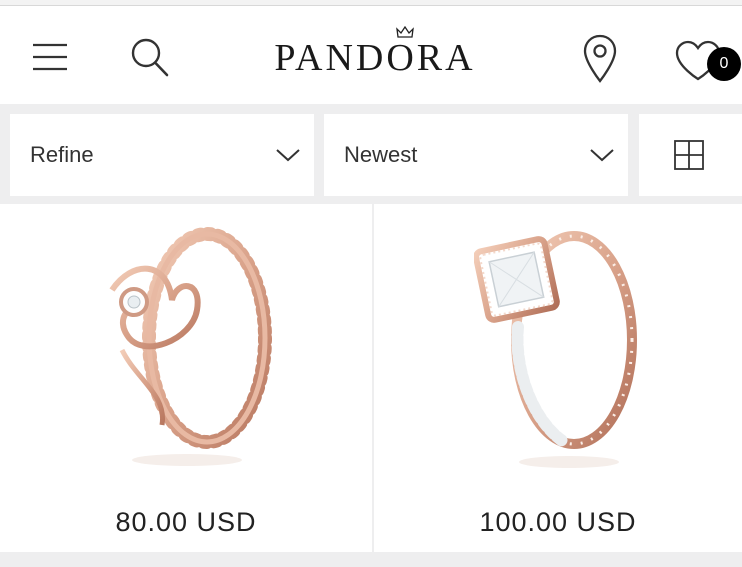  I want to click on sort-dropdown: Newest, so click(476, 155).